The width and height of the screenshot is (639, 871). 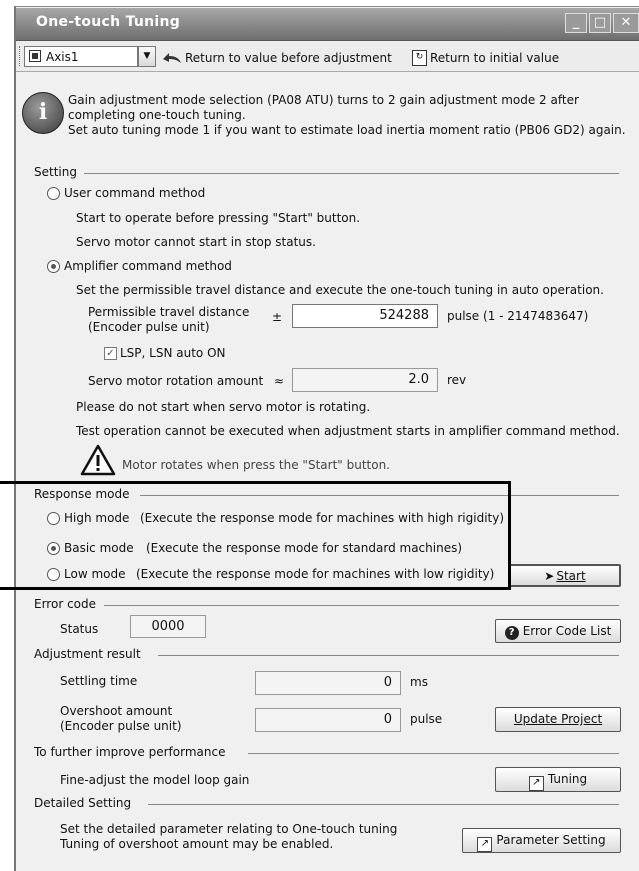 I want to click on window-title: One-touch Tuning, so click(x=108, y=22).